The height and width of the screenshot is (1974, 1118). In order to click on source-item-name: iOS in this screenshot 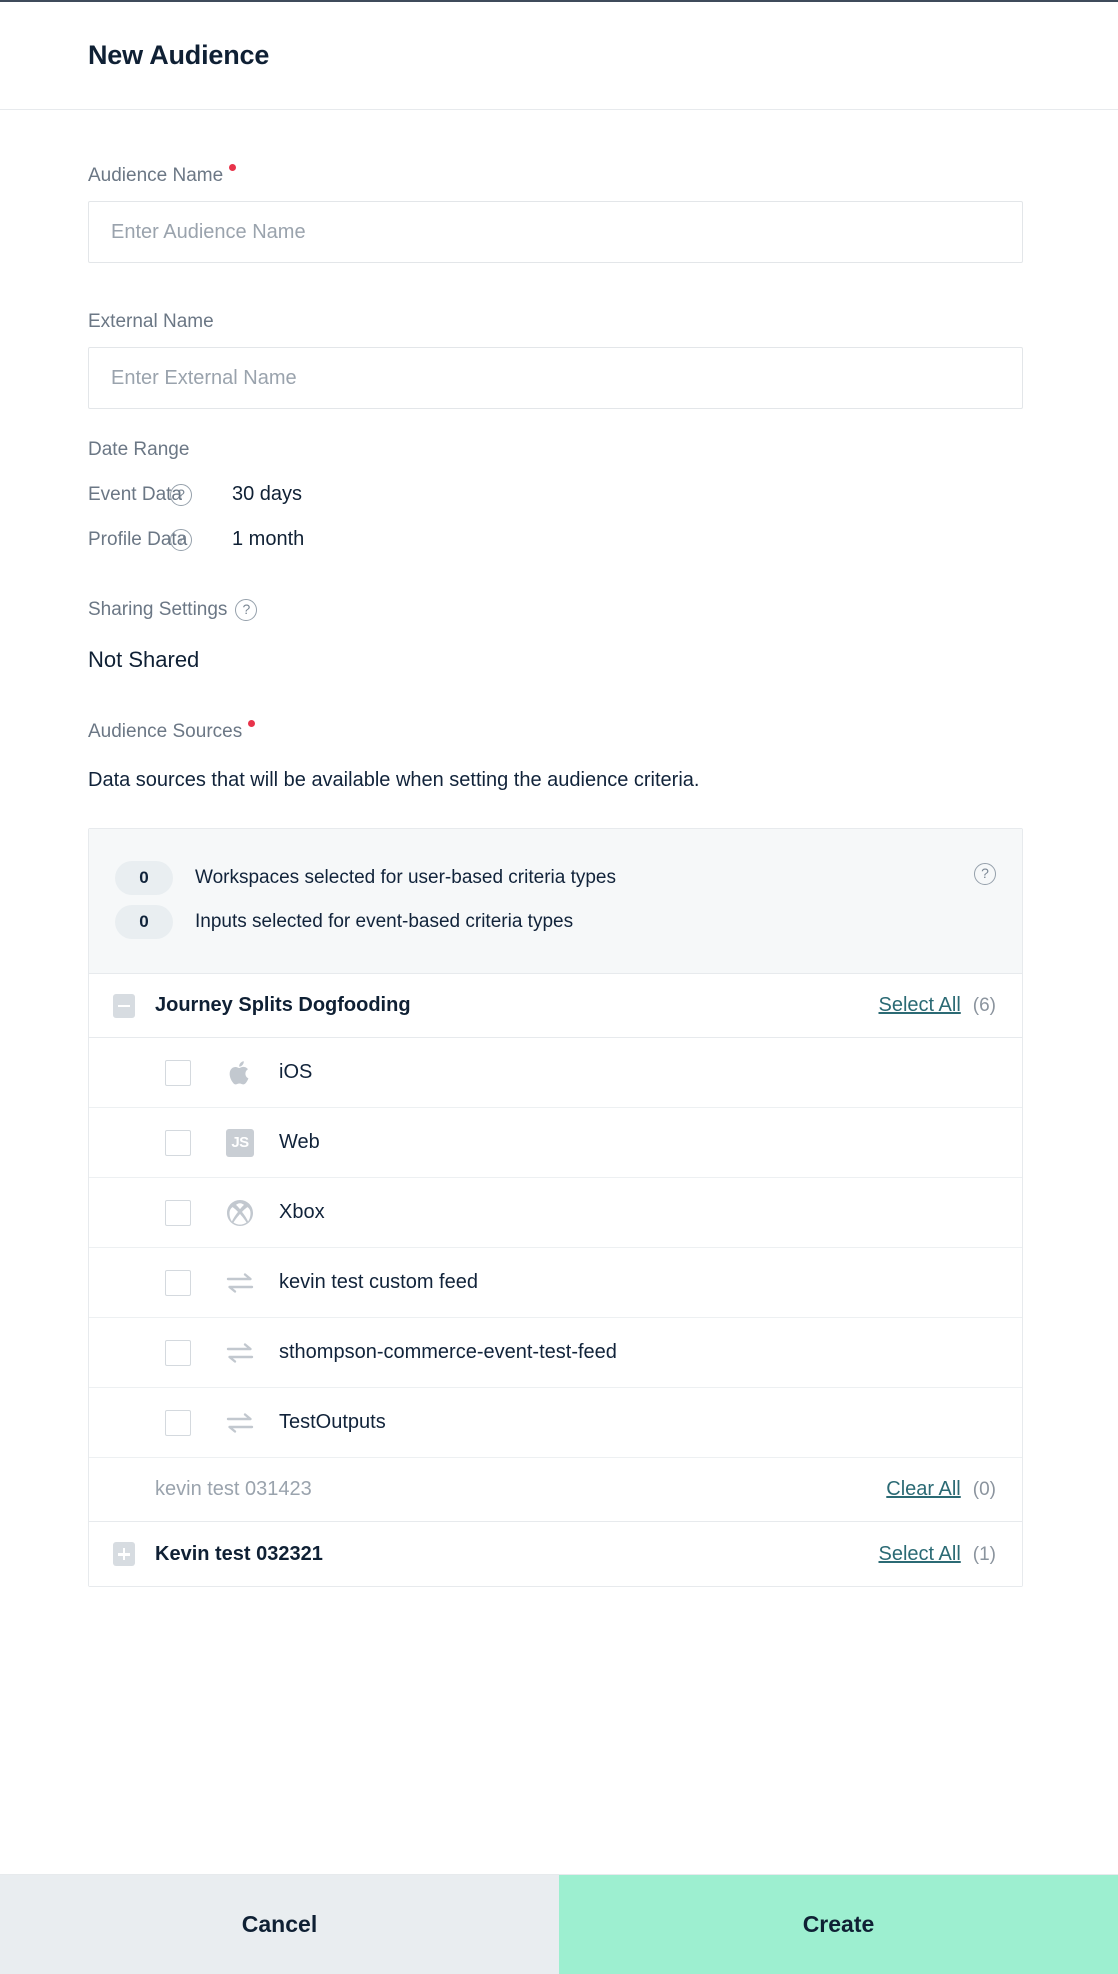, I will do `click(296, 1072)`.